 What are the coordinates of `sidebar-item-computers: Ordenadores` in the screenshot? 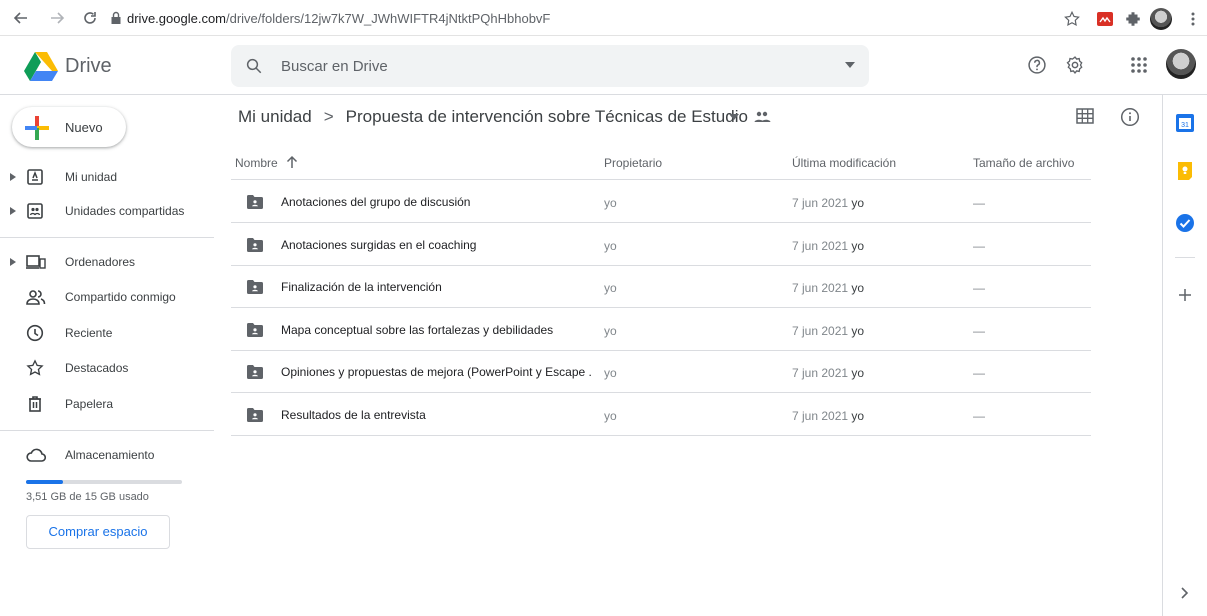 It's located at (107, 262).